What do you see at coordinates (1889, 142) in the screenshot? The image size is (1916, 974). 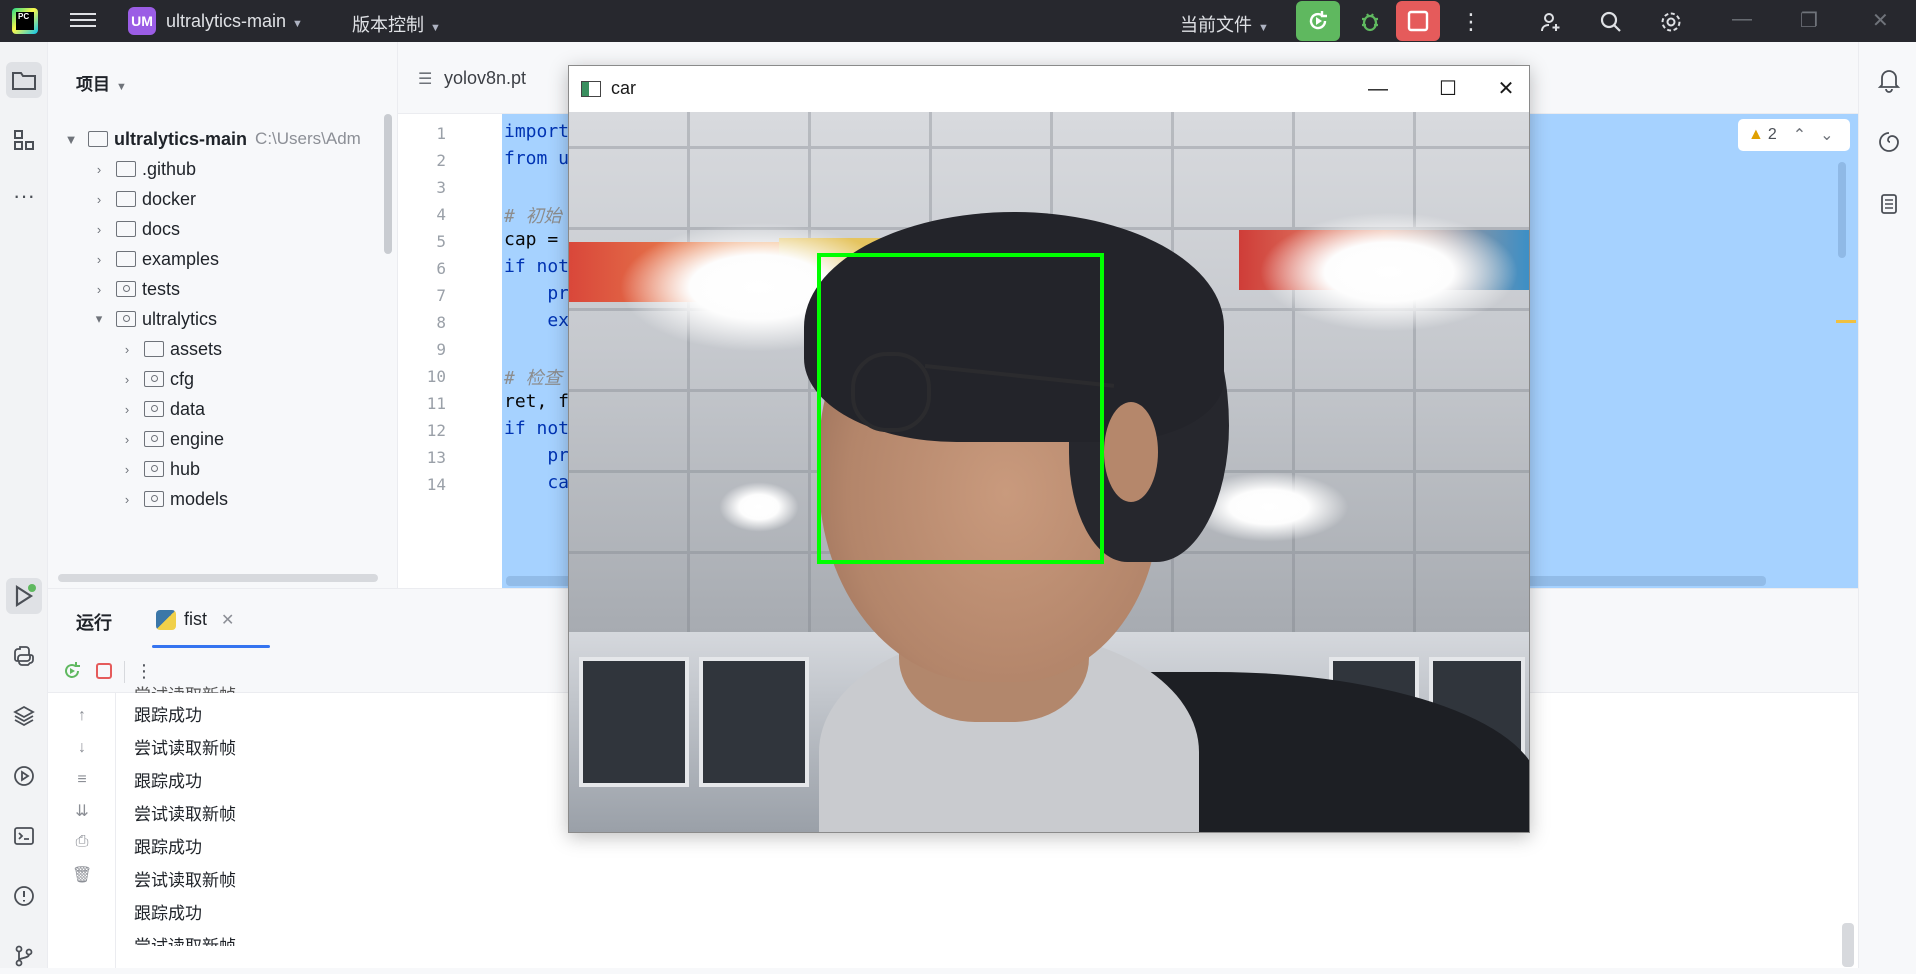 I see `ai-assistant-icon` at bounding box center [1889, 142].